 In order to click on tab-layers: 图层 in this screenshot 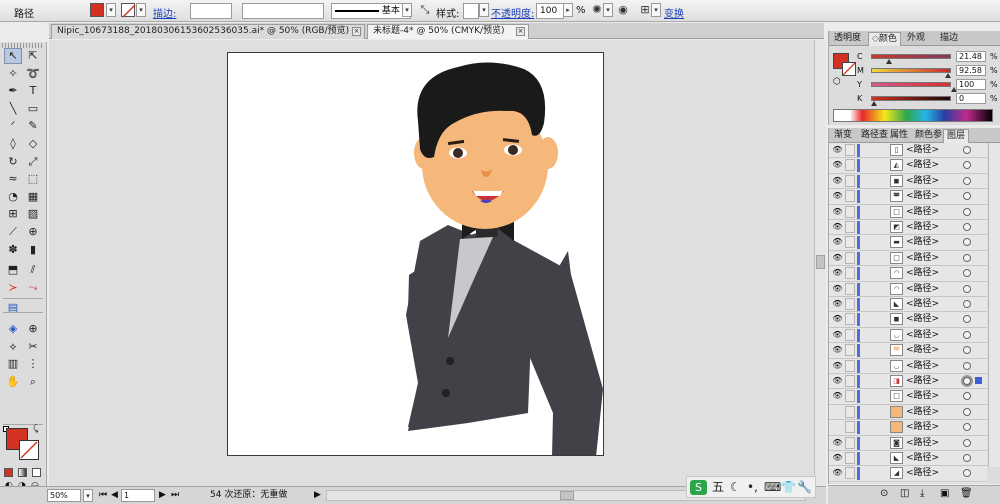, I will do `click(956, 136)`.